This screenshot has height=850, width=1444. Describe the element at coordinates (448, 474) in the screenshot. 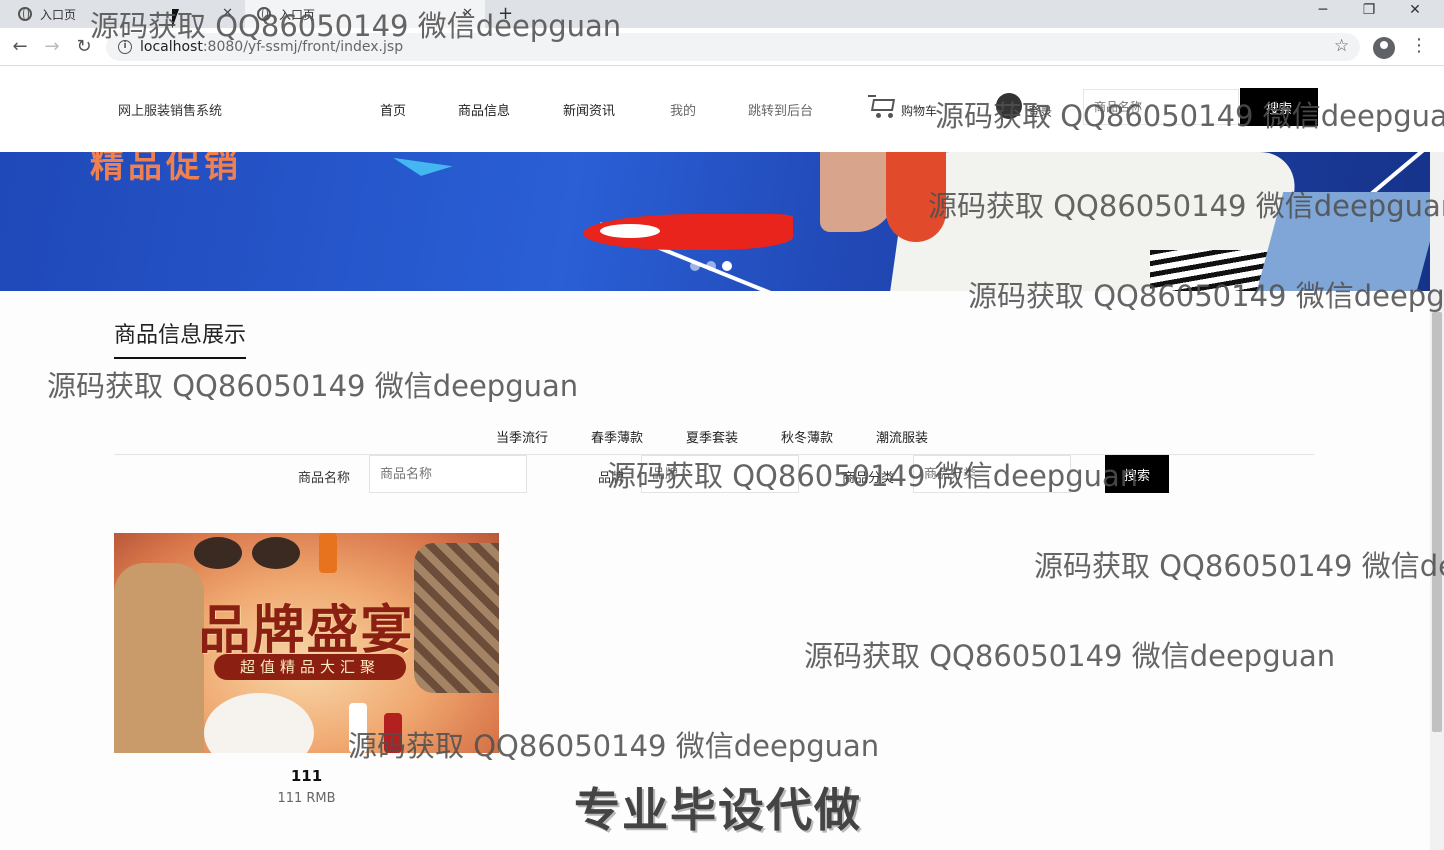

I see `filter-name-input` at that location.